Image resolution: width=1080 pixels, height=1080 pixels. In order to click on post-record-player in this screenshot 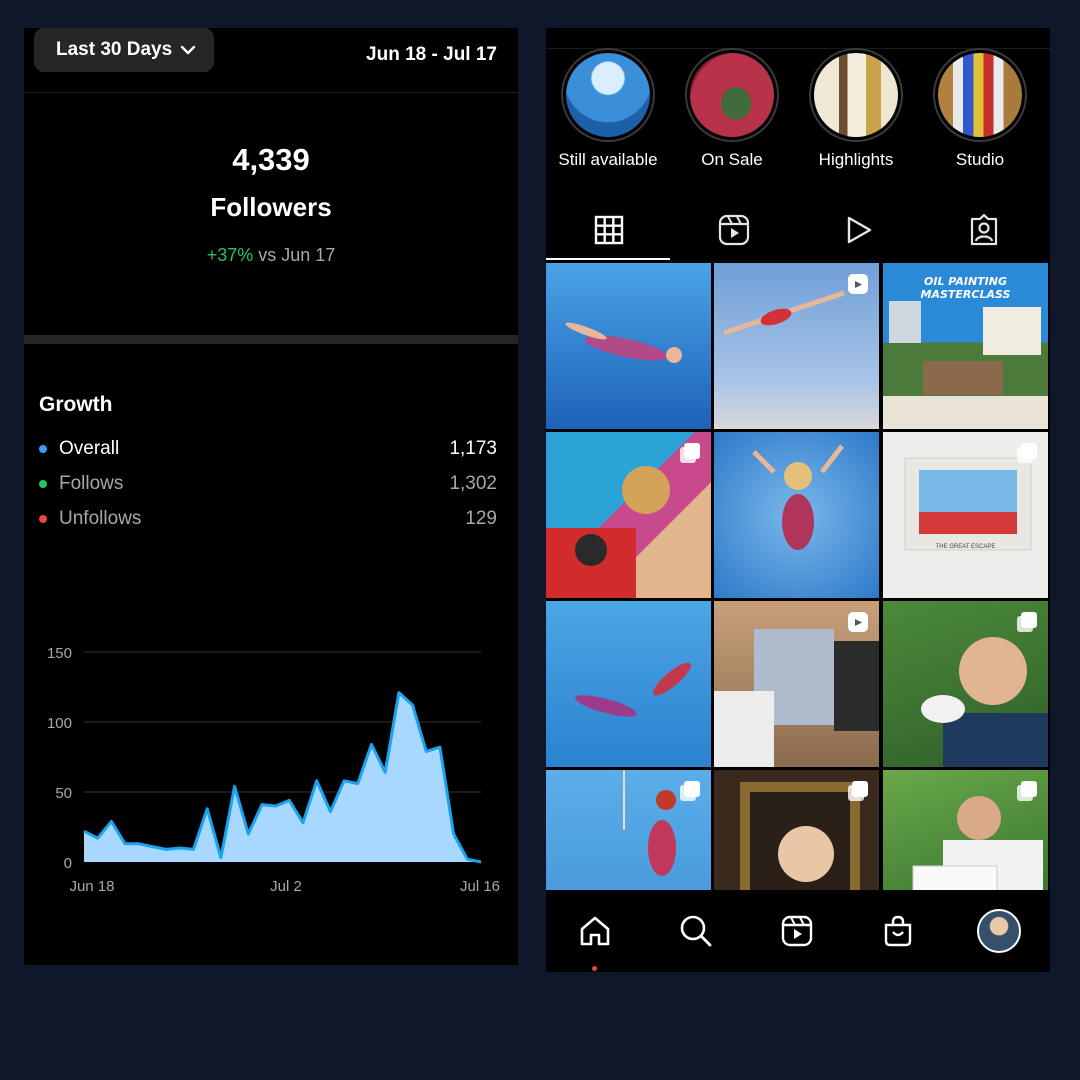, I will do `click(628, 515)`.